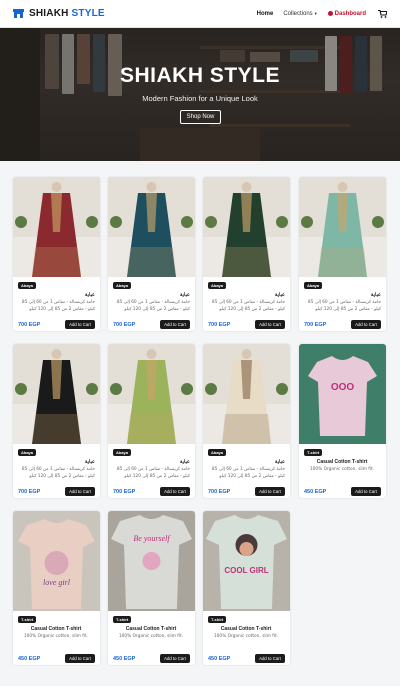 This screenshot has height=686, width=400. Describe the element at coordinates (200, 14) in the screenshot. I see `navbar: SHIAKH STYLE Home Collections▼ Dashboard` at that location.